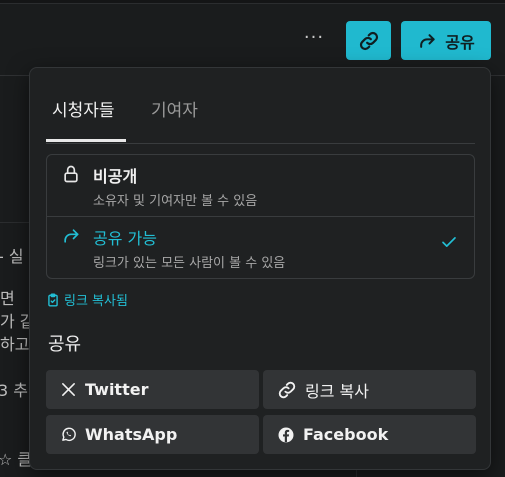  What do you see at coordinates (174, 108) in the screenshot?
I see `tab-contributors: 기여자` at bounding box center [174, 108].